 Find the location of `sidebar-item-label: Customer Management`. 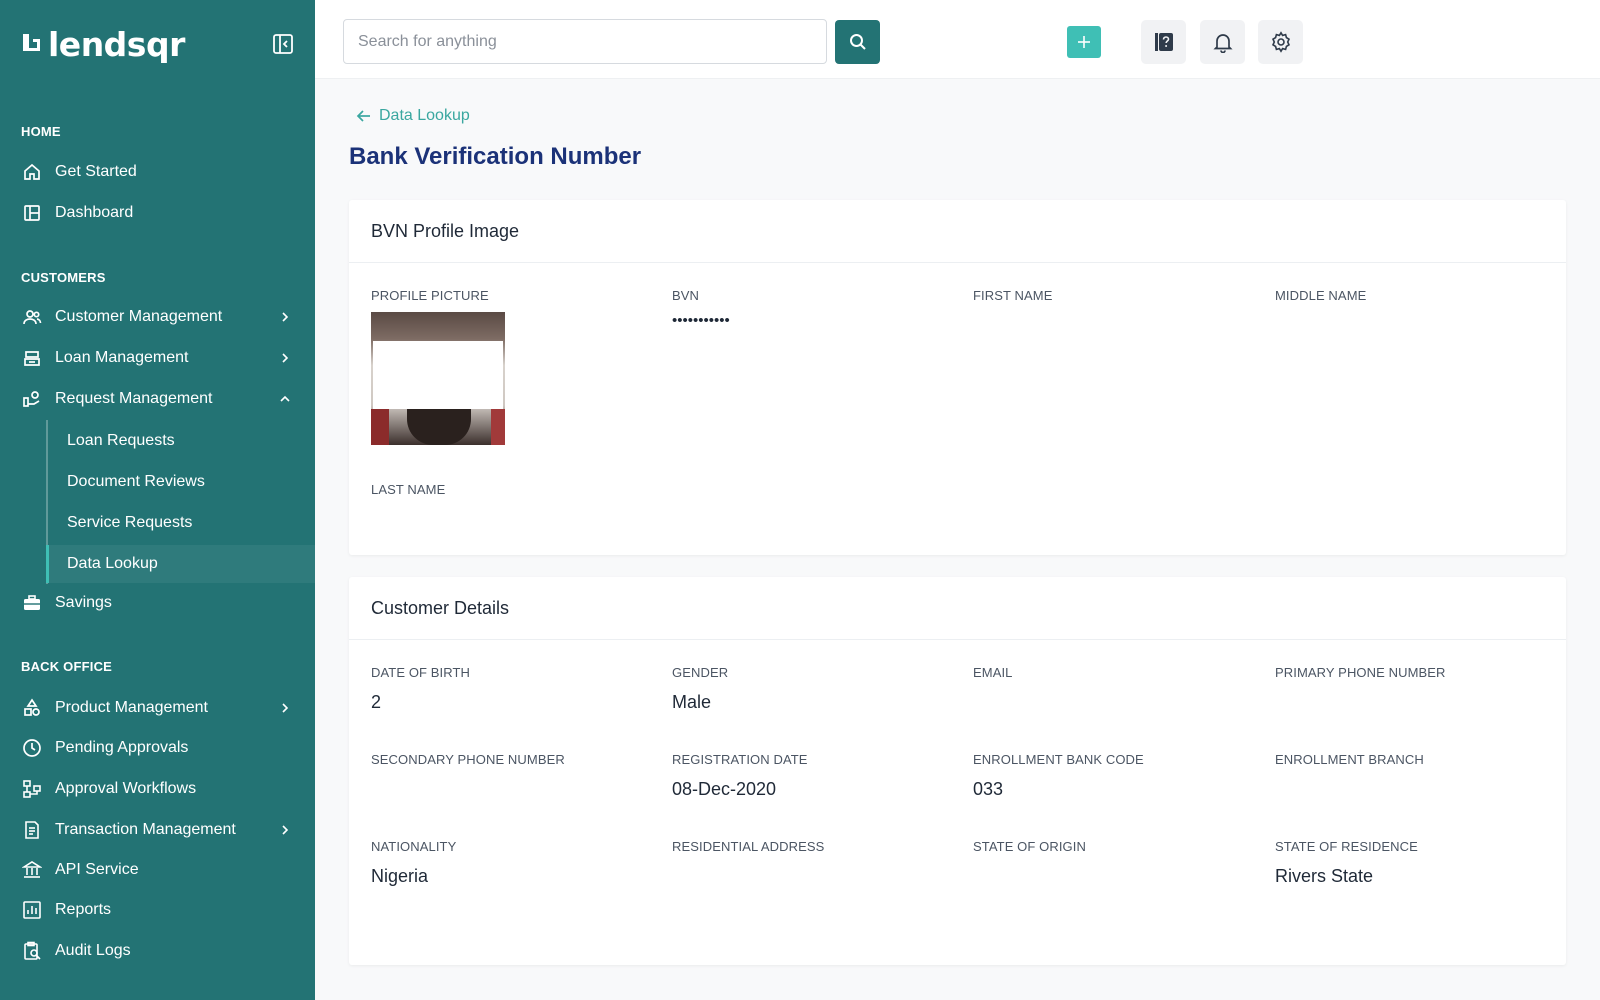

sidebar-item-label: Customer Management is located at coordinates (139, 316).